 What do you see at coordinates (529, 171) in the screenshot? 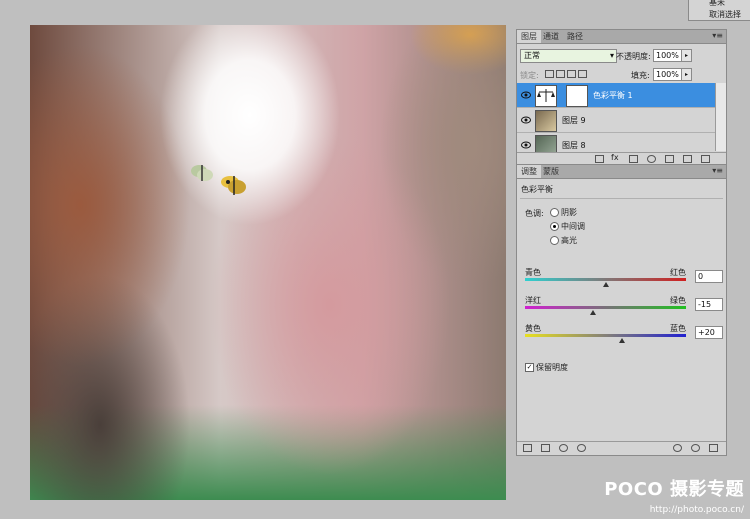
I see `tab-adjustments: 调整` at bounding box center [529, 171].